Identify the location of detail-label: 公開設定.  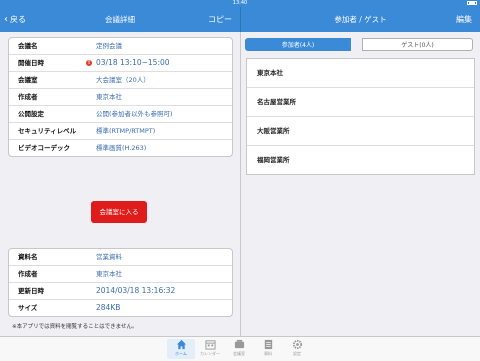
(31, 114).